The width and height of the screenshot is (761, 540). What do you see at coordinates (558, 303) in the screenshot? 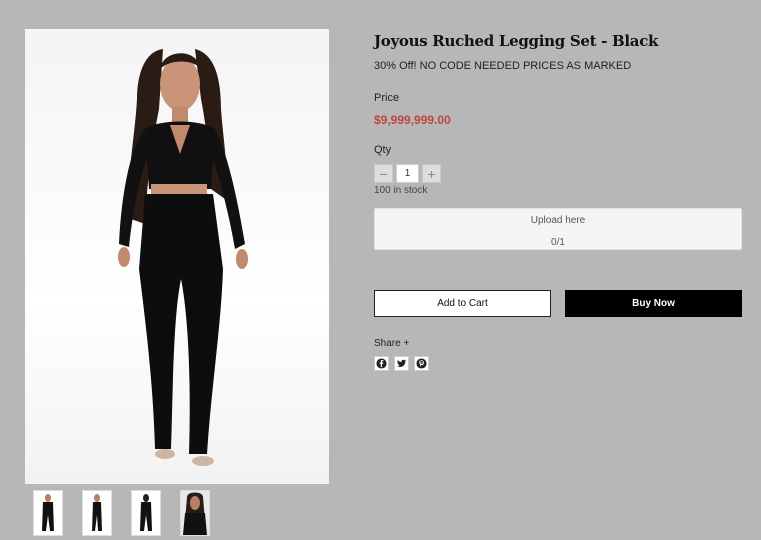
I see `action-buttons: Add to Cart Buy Now` at bounding box center [558, 303].